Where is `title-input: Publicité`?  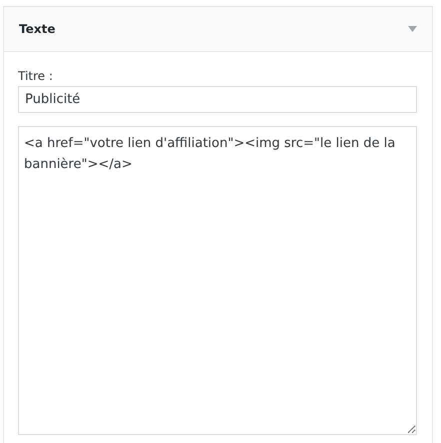 title-input: Publicité is located at coordinates (217, 99).